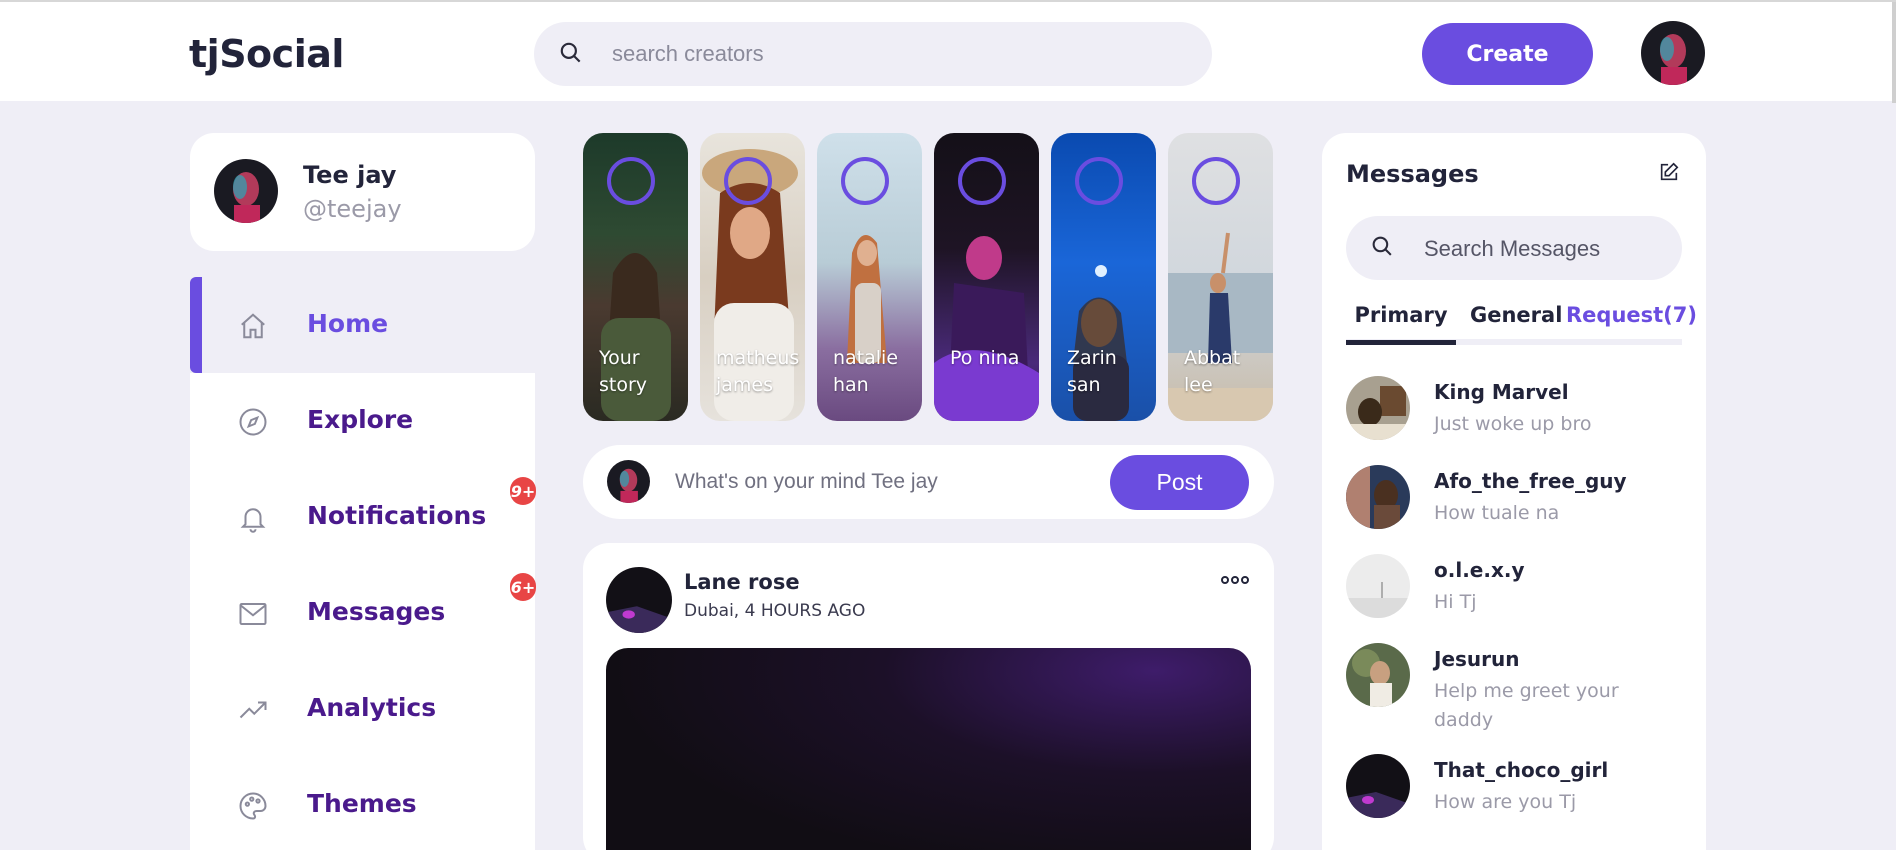  I want to click on story-card: natalie han, so click(869, 277).